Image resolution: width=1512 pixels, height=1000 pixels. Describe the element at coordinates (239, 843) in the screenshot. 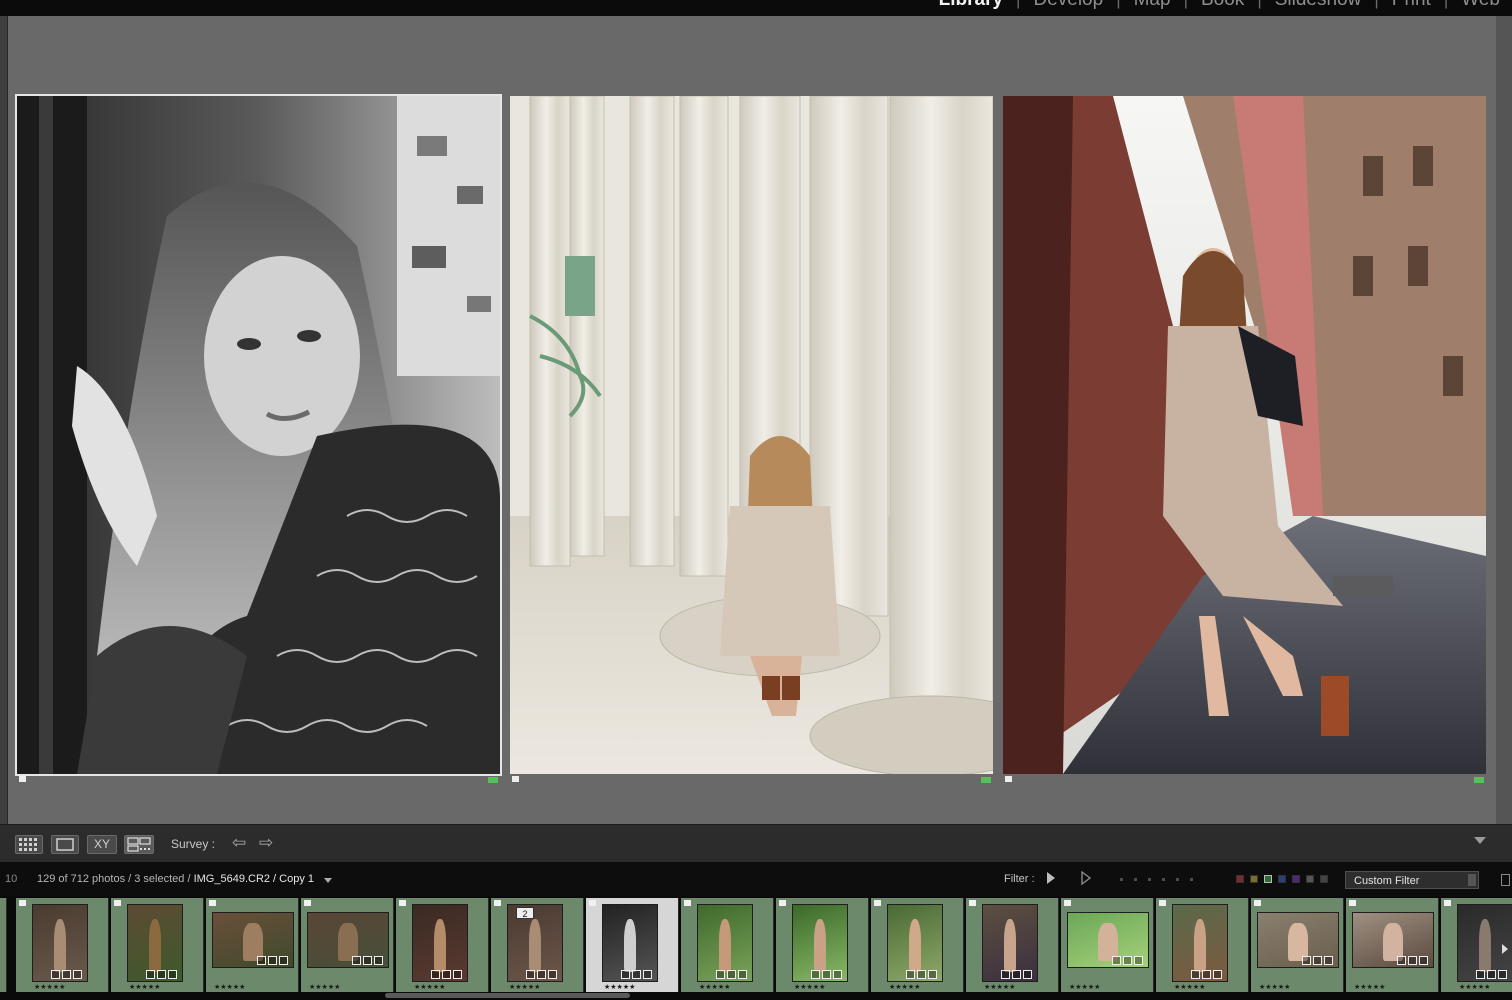

I see `previous-arrow-icon: ⇦` at that location.